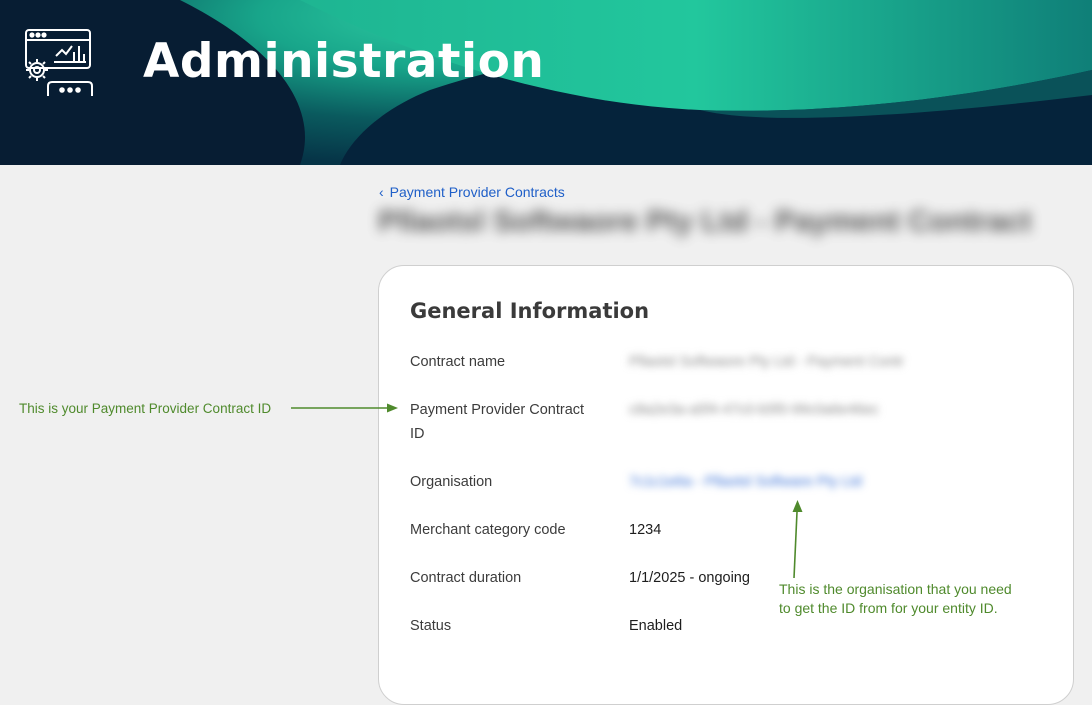 The height and width of the screenshot is (705, 1092). What do you see at coordinates (477, 192) in the screenshot?
I see `breadcrumb-label: Payment Provider Contracts` at bounding box center [477, 192].